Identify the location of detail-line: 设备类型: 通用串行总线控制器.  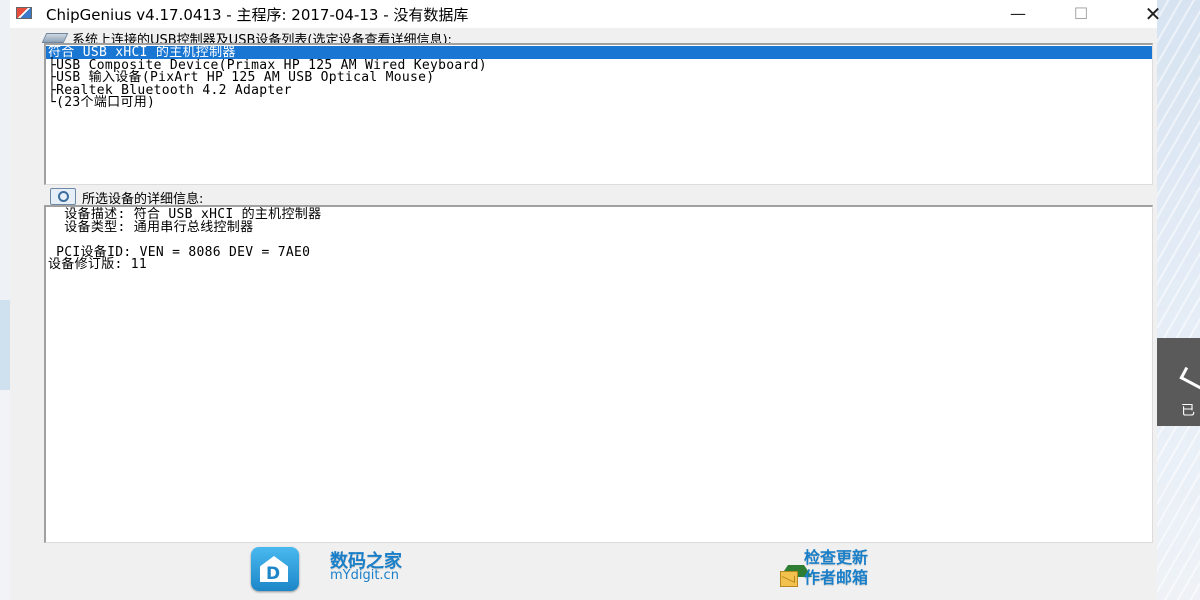
(151, 227).